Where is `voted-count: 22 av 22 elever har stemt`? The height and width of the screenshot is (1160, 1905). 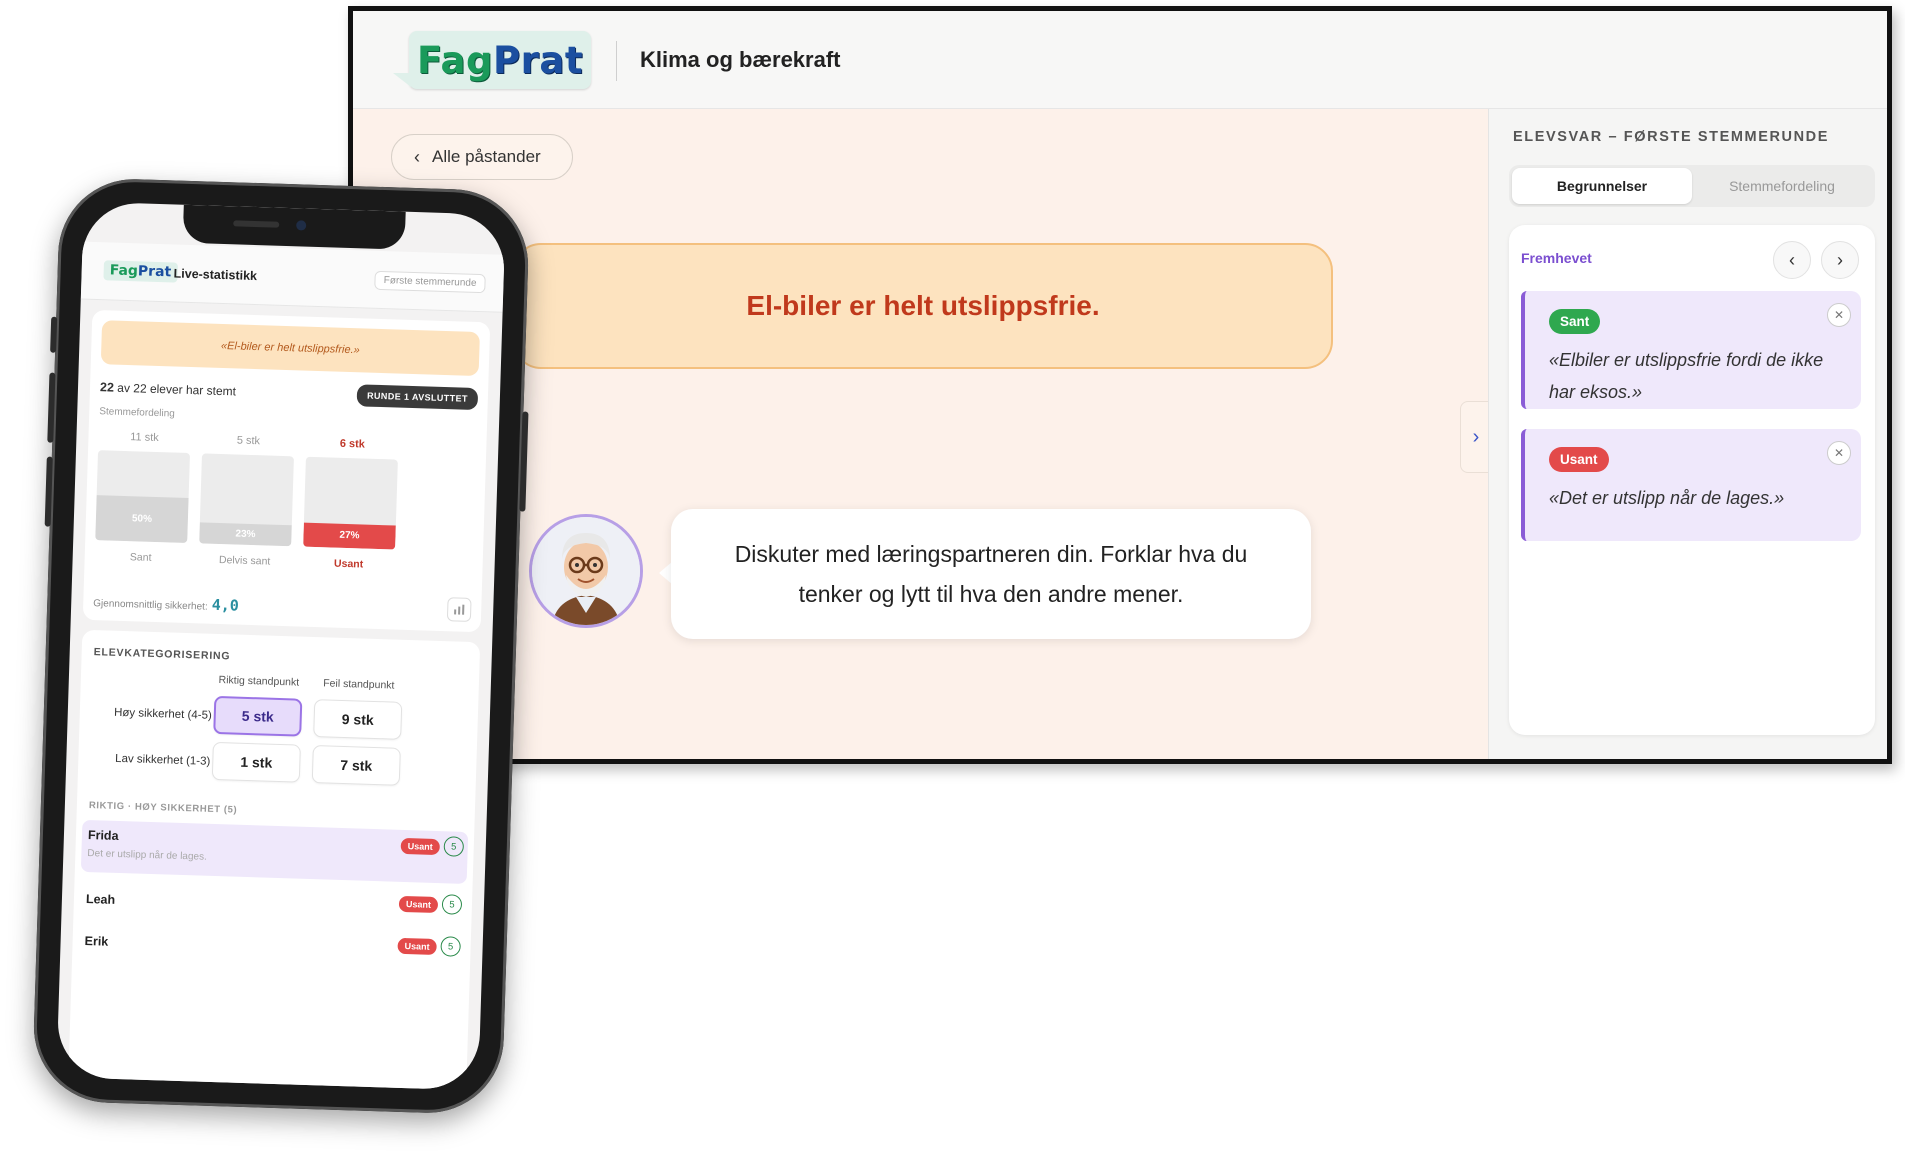 voted-count: 22 av 22 elever har stemt is located at coordinates (168, 389).